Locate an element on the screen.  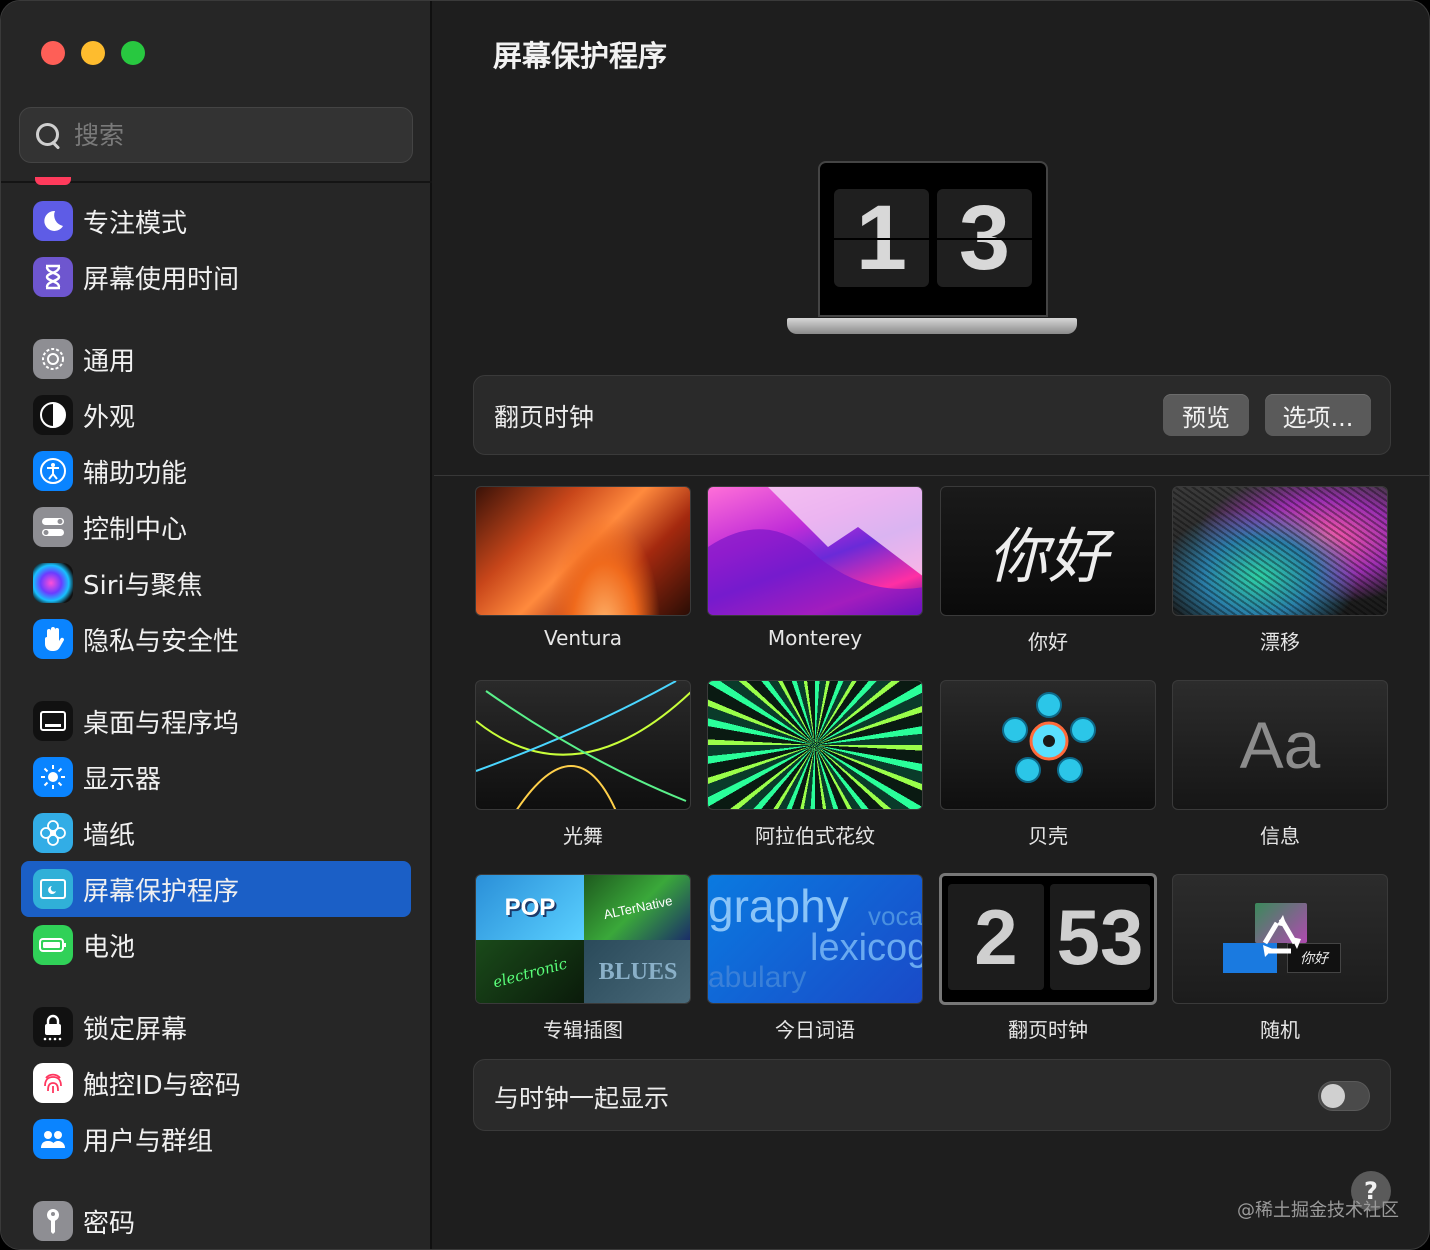
saver-thumb-random: 你好 is located at coordinates (1280, 939).